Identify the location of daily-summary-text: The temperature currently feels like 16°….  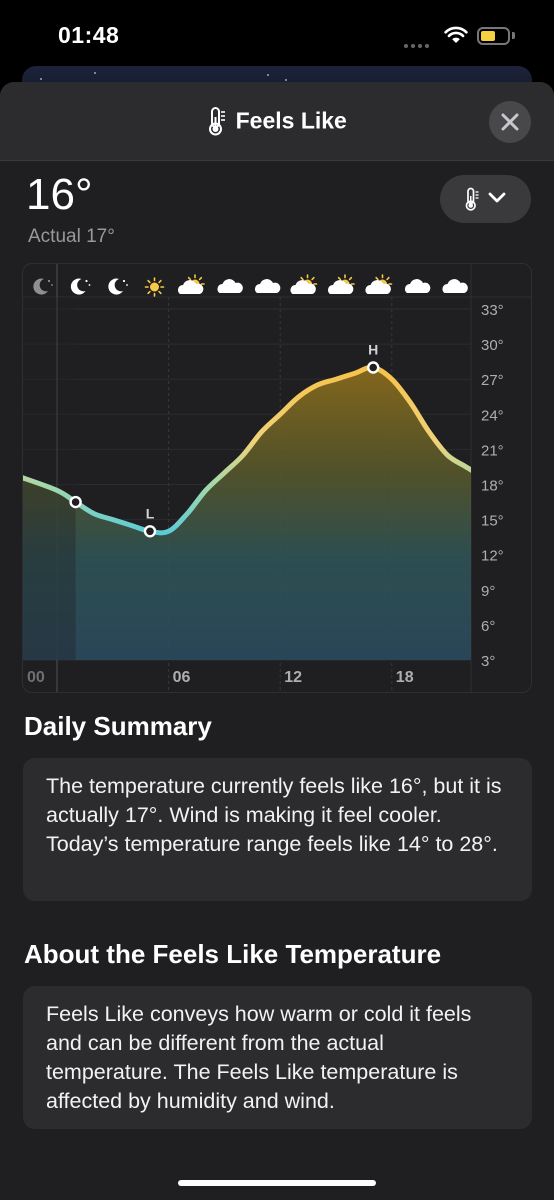
(274, 815).